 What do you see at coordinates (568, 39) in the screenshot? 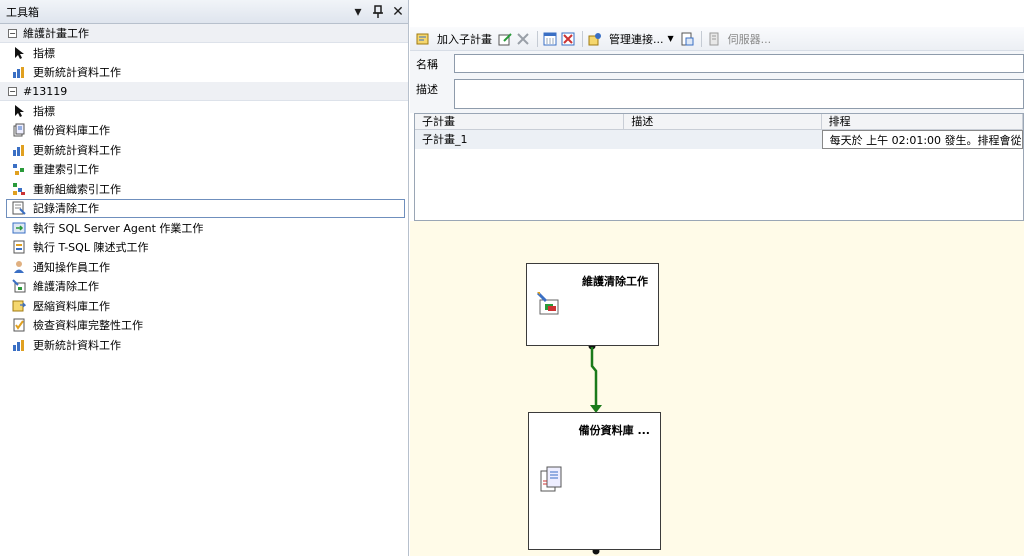
I see `remove-schedule-icon` at bounding box center [568, 39].